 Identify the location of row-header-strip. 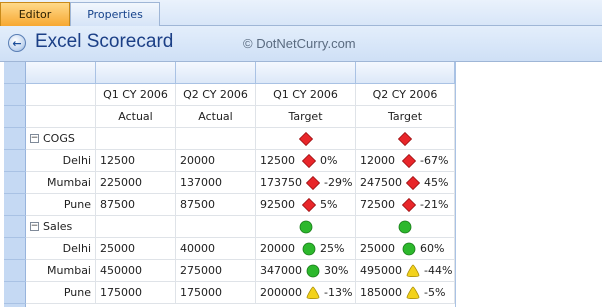
(15, 184).